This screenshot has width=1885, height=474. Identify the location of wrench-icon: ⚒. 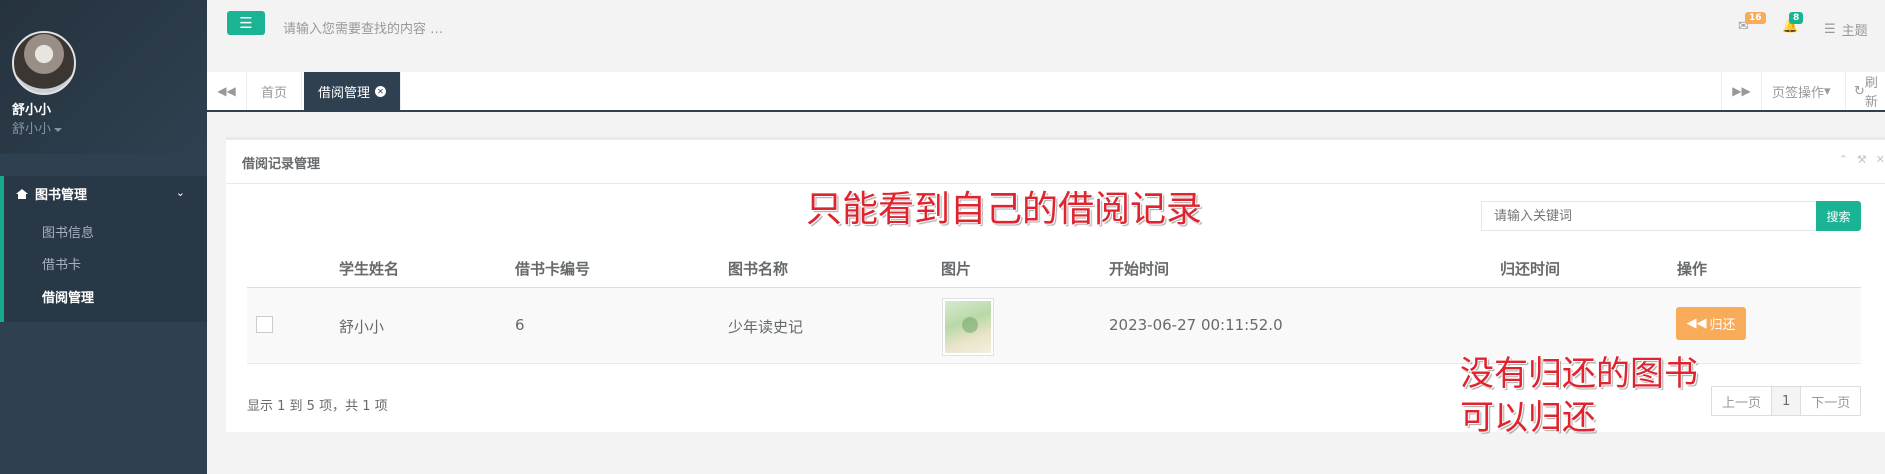
(1862, 159).